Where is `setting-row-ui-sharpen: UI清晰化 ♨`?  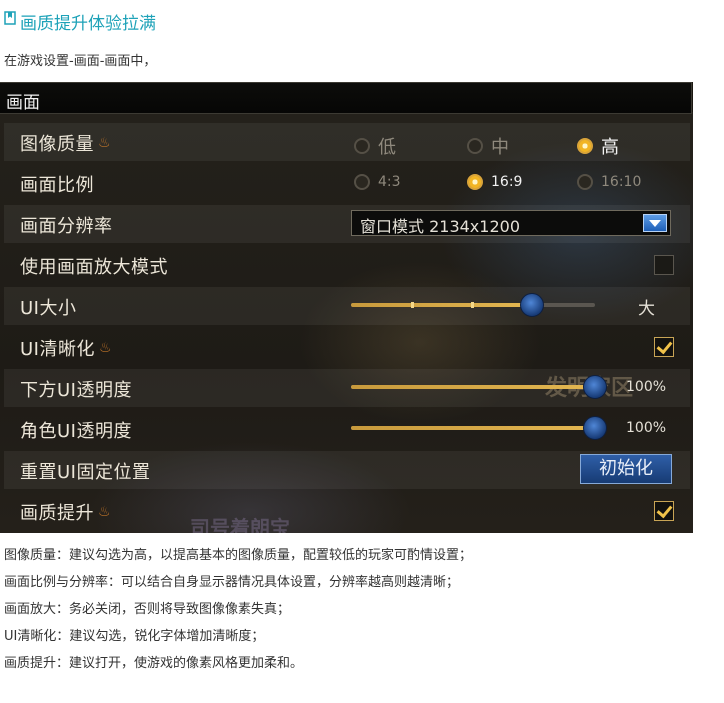 setting-row-ui-sharpen: UI清晰化 ♨ is located at coordinates (347, 347).